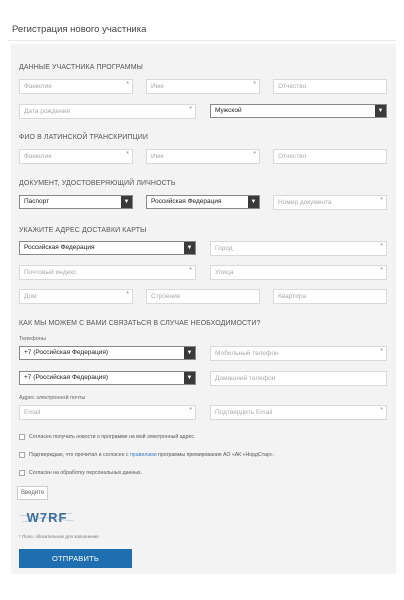 The width and height of the screenshot is (404, 600). Describe the element at coordinates (298, 353) in the screenshot. I see `mobile-phone-input: Мобильный телефон *` at that location.